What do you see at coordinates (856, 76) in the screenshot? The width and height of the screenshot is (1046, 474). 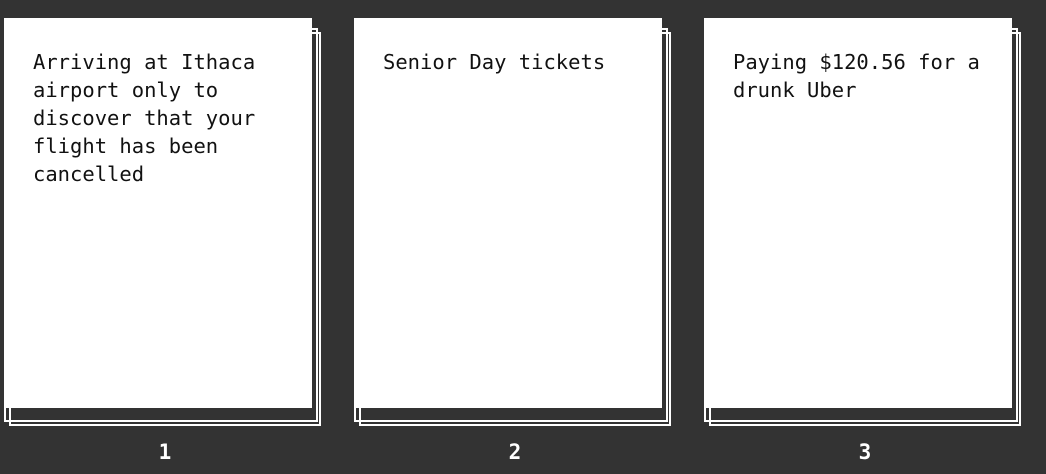 I see `card-text: Paying $120.56 for a drunk Uber` at bounding box center [856, 76].